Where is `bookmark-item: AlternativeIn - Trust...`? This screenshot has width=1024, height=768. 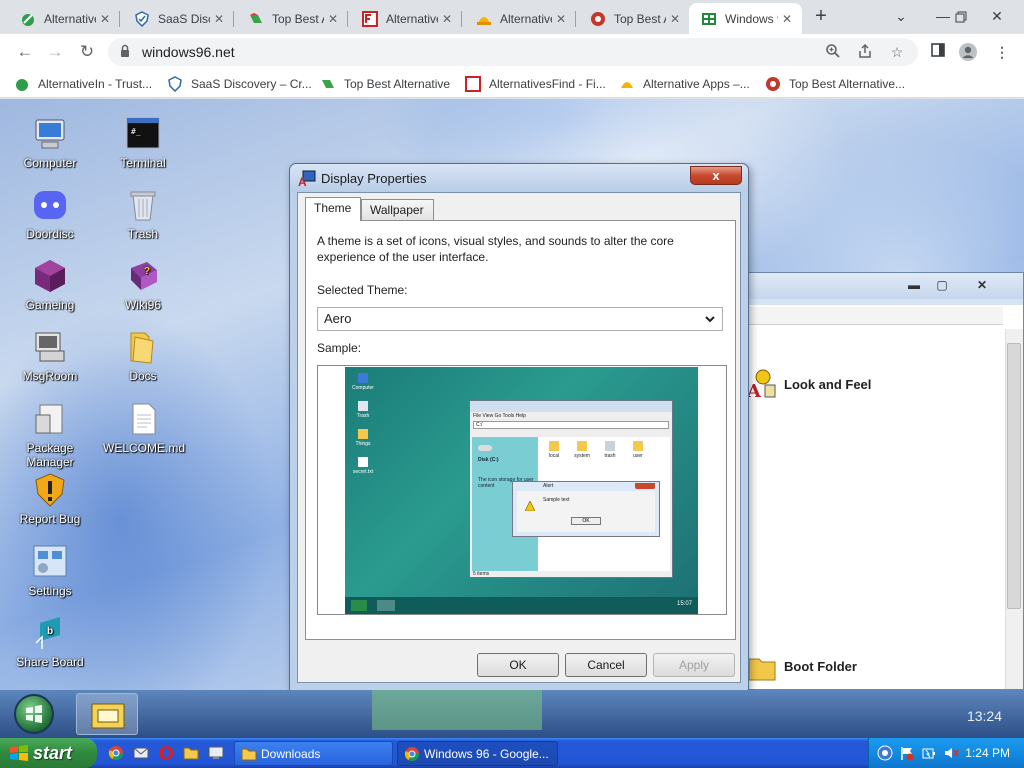
bookmark-item: AlternativeIn - Trust... is located at coordinates (83, 84).